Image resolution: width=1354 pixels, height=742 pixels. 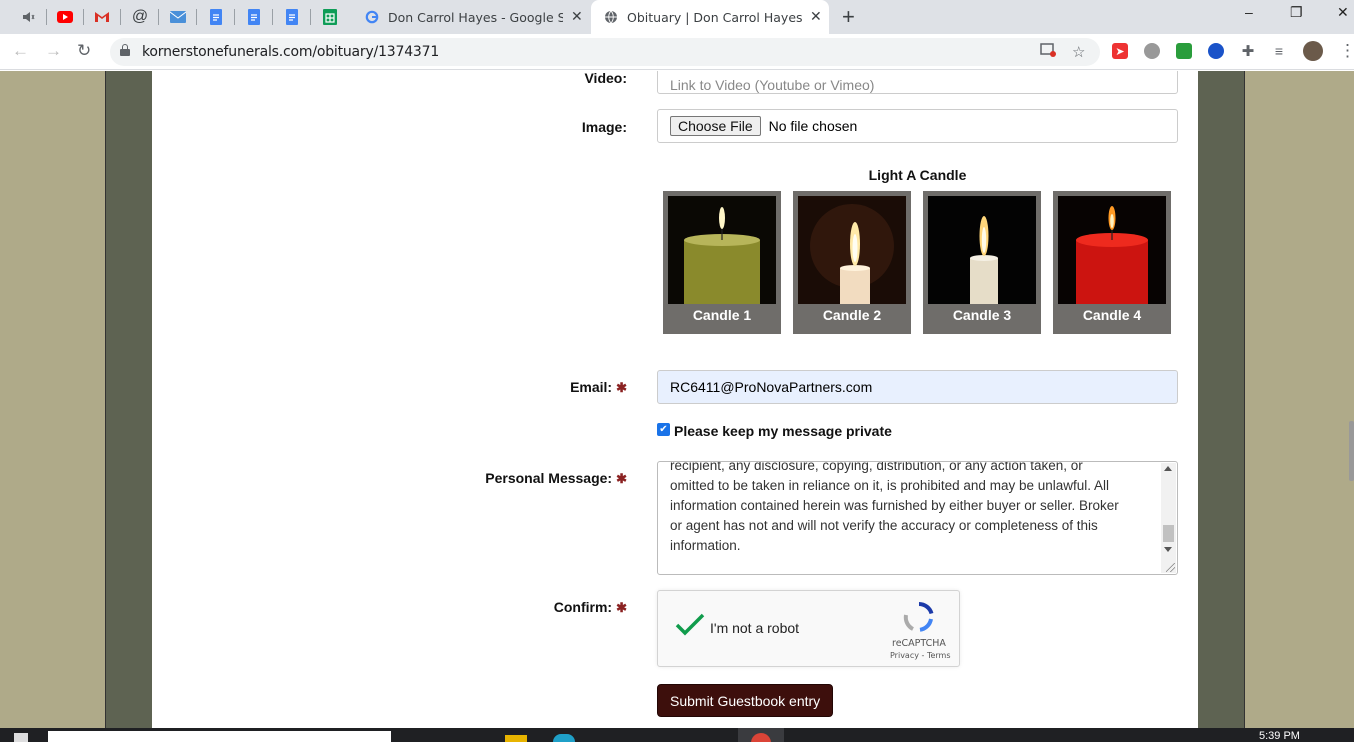 What do you see at coordinates (1343, 12) in the screenshot?
I see `close-window-button: ✕` at bounding box center [1343, 12].